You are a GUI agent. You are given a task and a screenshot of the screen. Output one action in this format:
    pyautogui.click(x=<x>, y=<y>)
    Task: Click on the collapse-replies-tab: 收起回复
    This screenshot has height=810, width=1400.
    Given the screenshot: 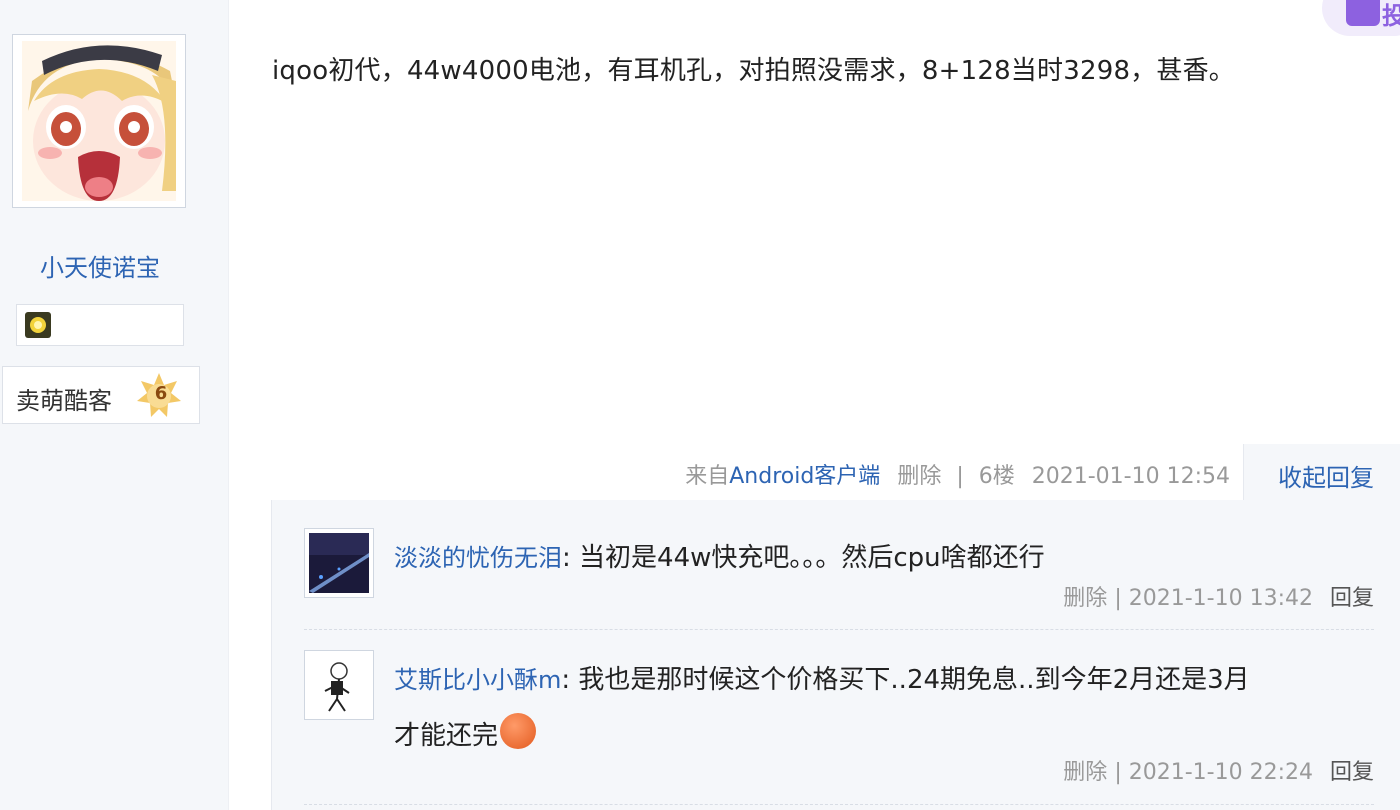 What is the action you would take?
    pyautogui.click(x=1321, y=473)
    